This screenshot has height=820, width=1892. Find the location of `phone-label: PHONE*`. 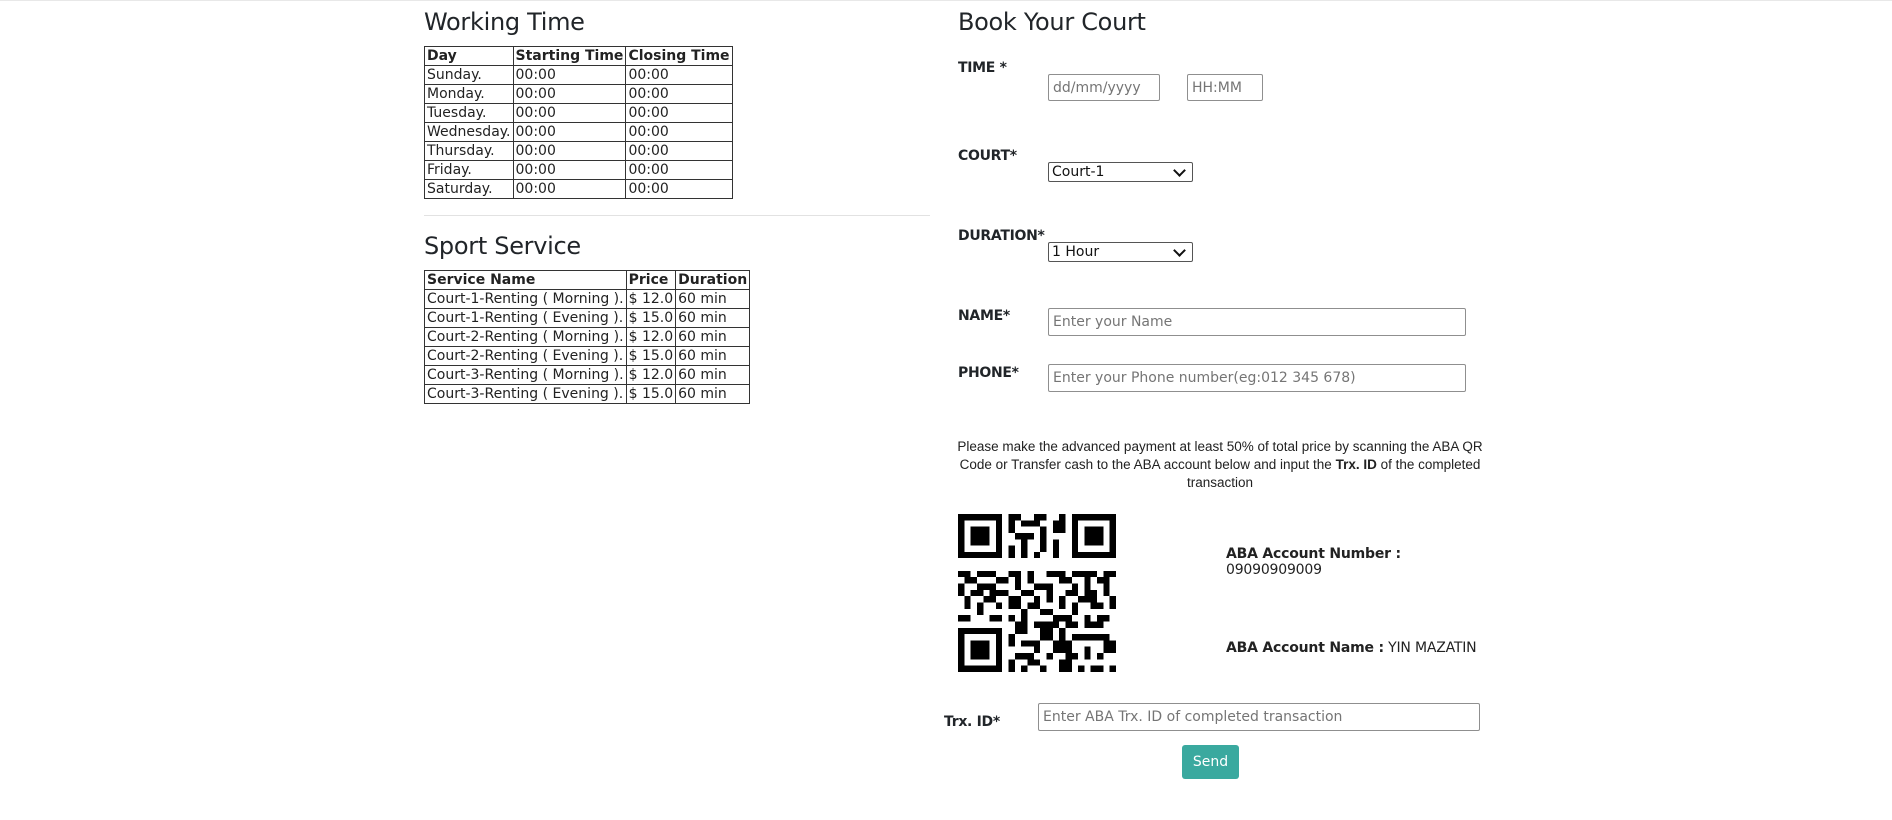

phone-label: PHONE* is located at coordinates (988, 373).